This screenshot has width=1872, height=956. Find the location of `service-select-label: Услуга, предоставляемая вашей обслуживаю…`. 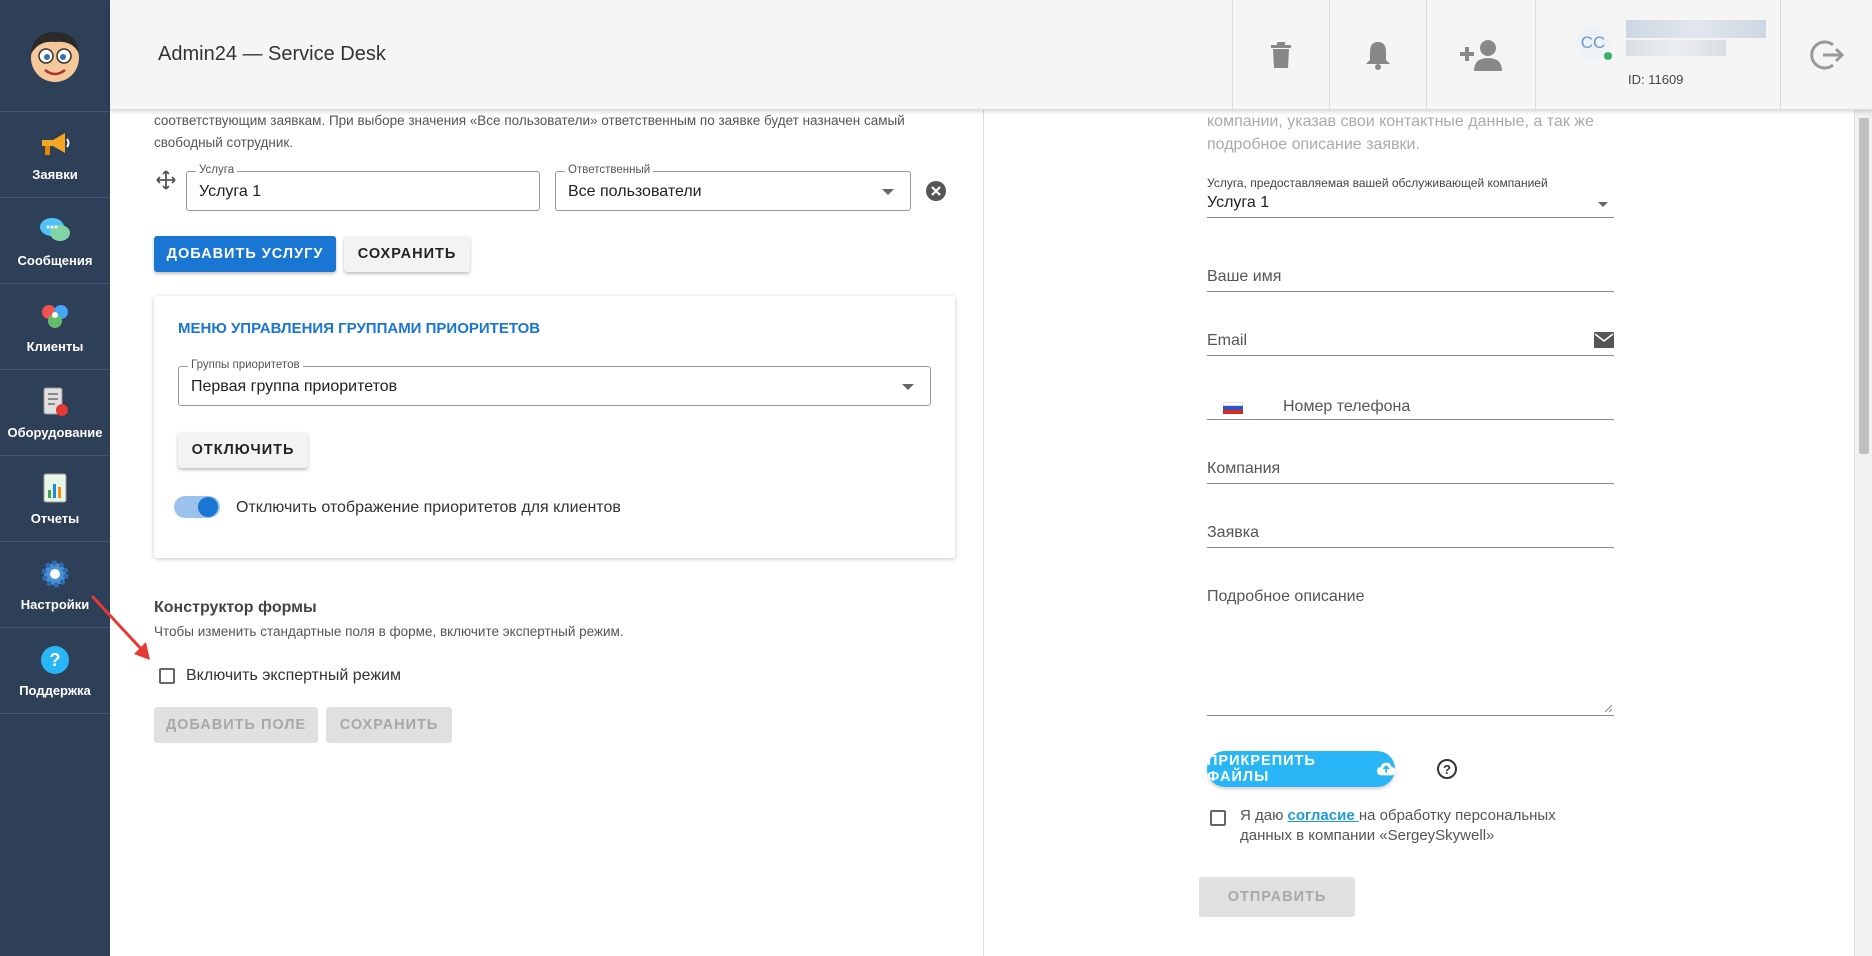

service-select-label: Услуга, предоставляемая вашей обслуживаю… is located at coordinates (1377, 183).